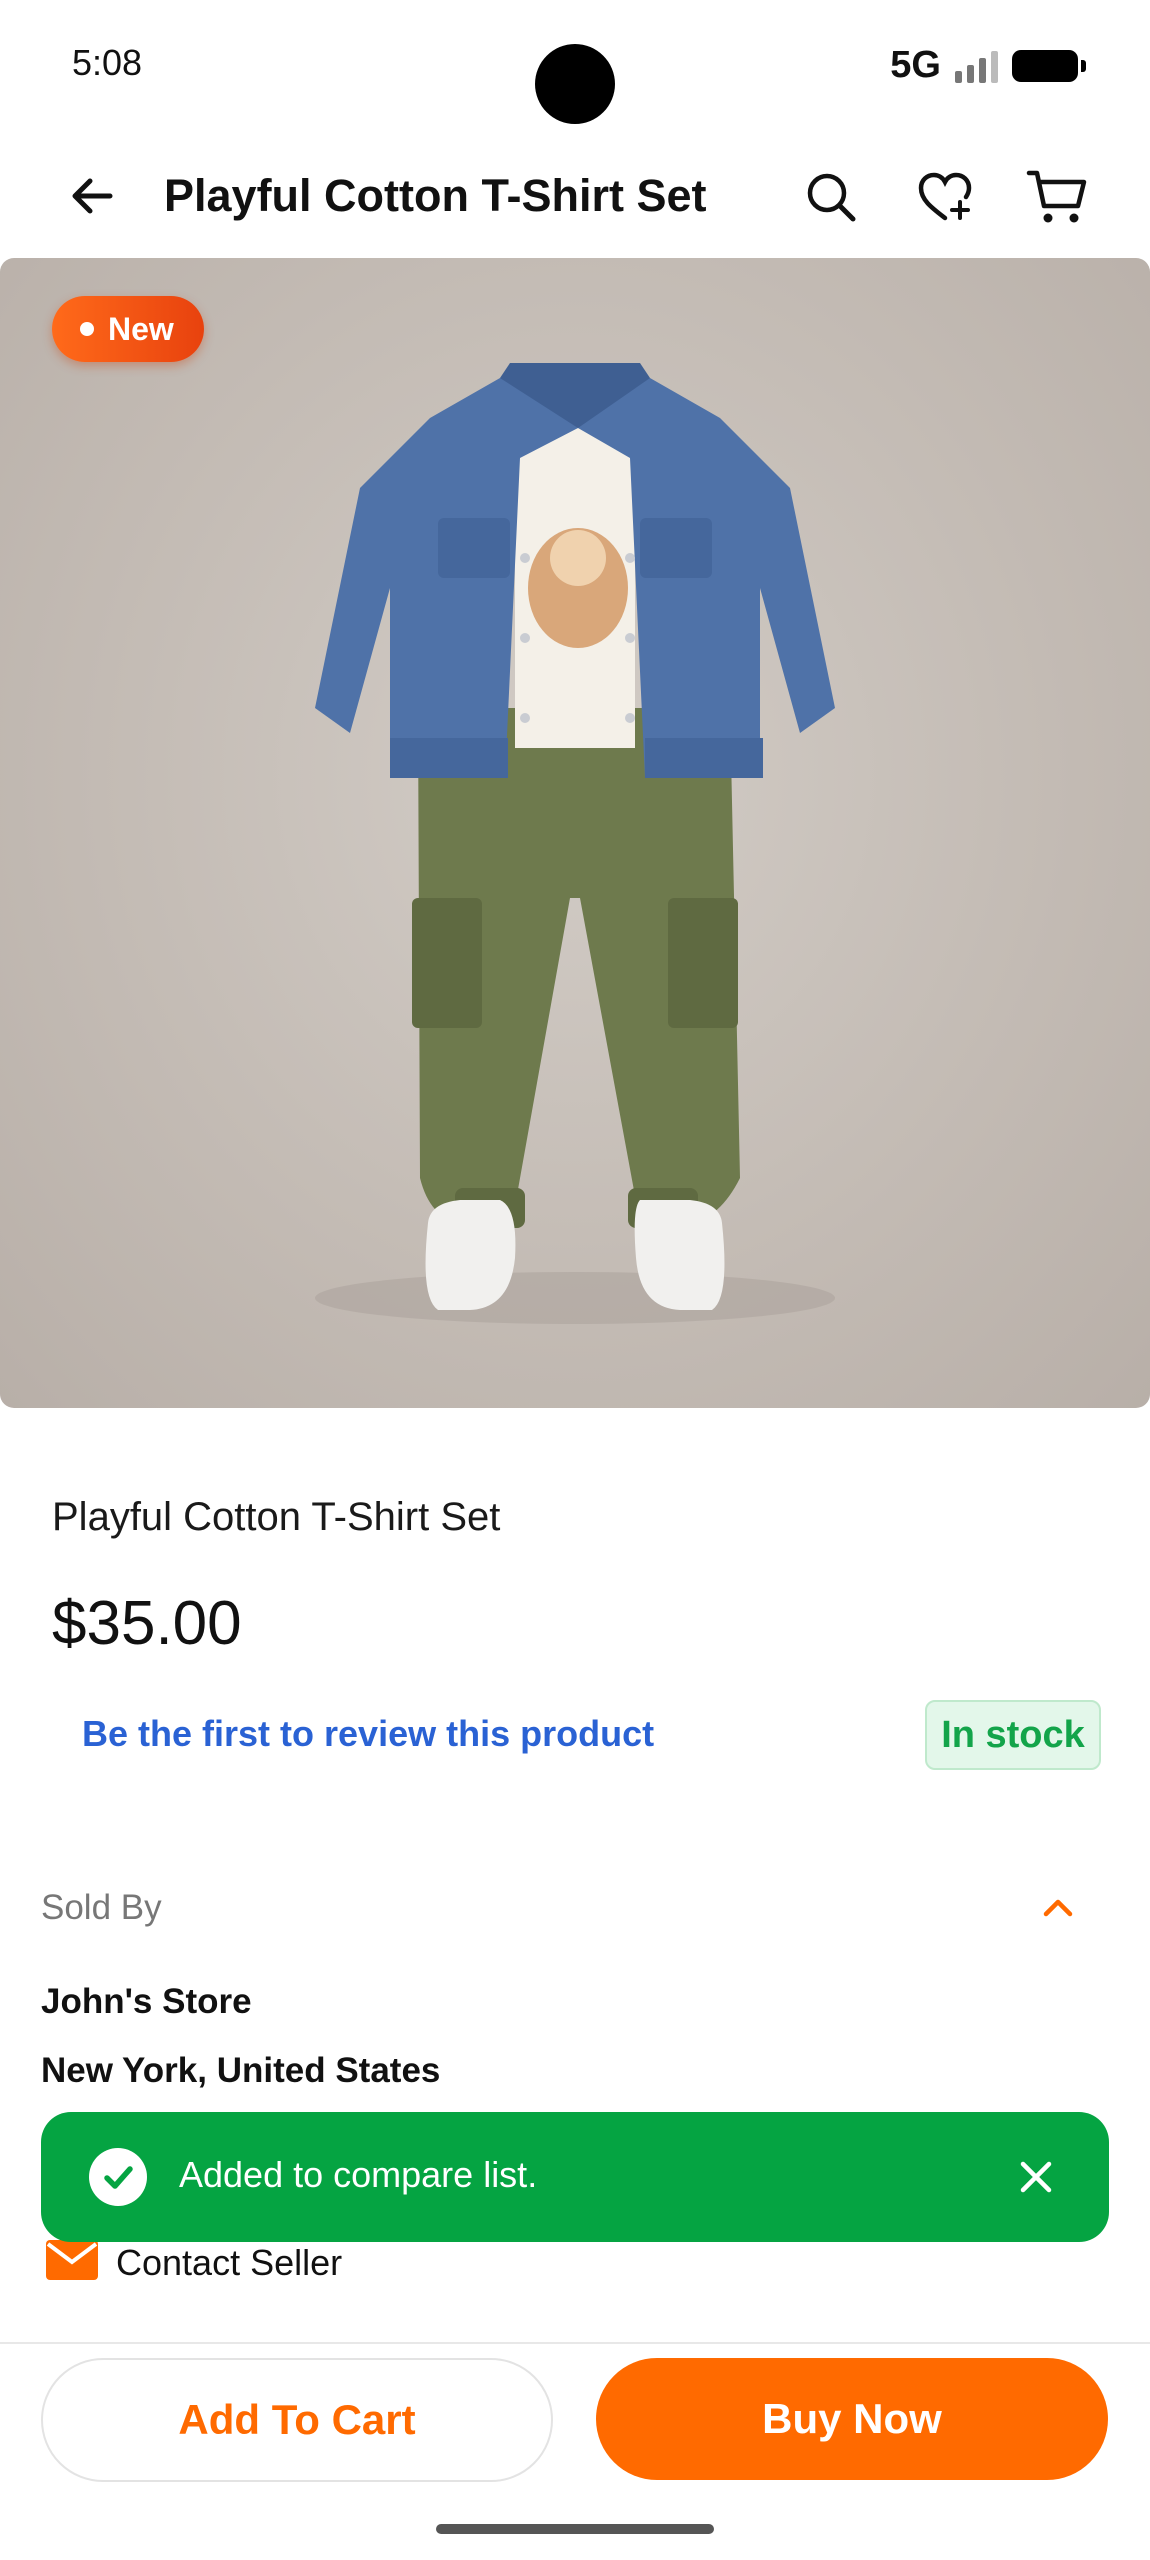 This screenshot has width=1150, height=2560. Describe the element at coordinates (976, 66) in the screenshot. I see `signal-icon` at that location.